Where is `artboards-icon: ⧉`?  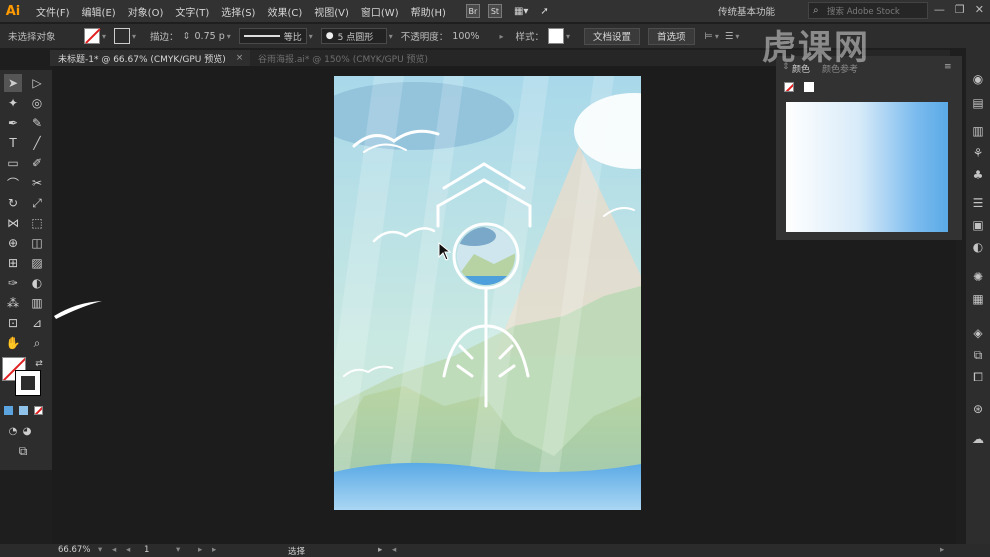
artboards-icon: ⧉ is located at coordinates (978, 355).